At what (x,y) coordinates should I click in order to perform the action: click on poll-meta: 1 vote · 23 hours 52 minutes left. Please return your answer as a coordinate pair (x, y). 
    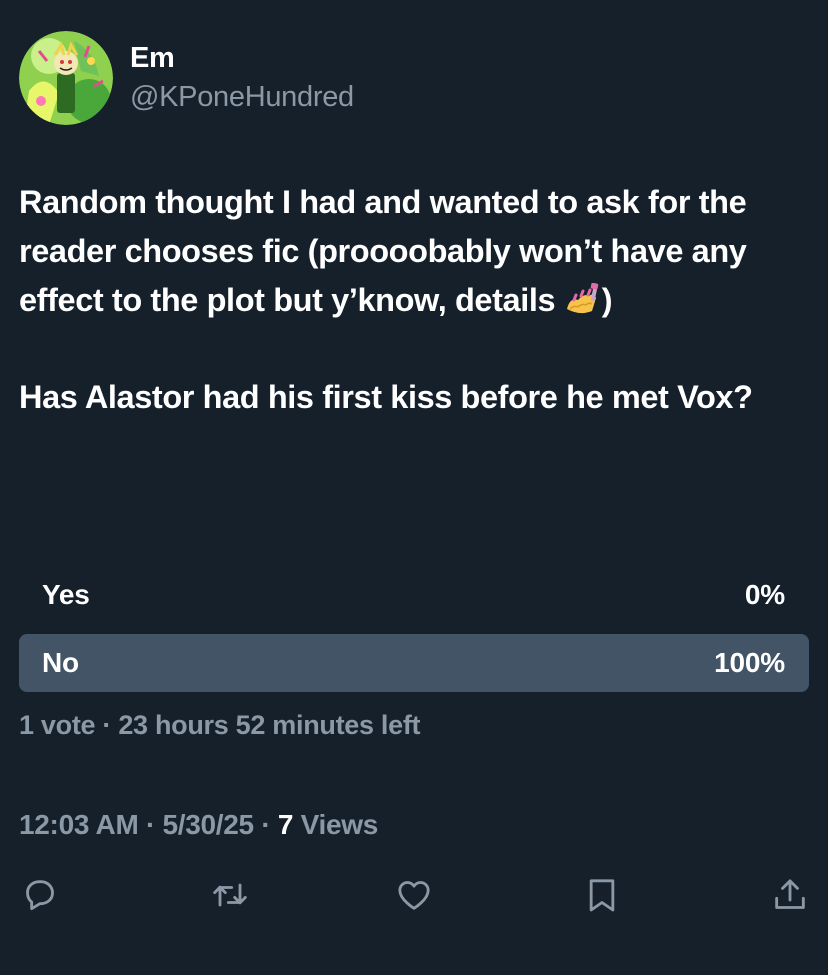
    Looking at the image, I should click on (220, 725).